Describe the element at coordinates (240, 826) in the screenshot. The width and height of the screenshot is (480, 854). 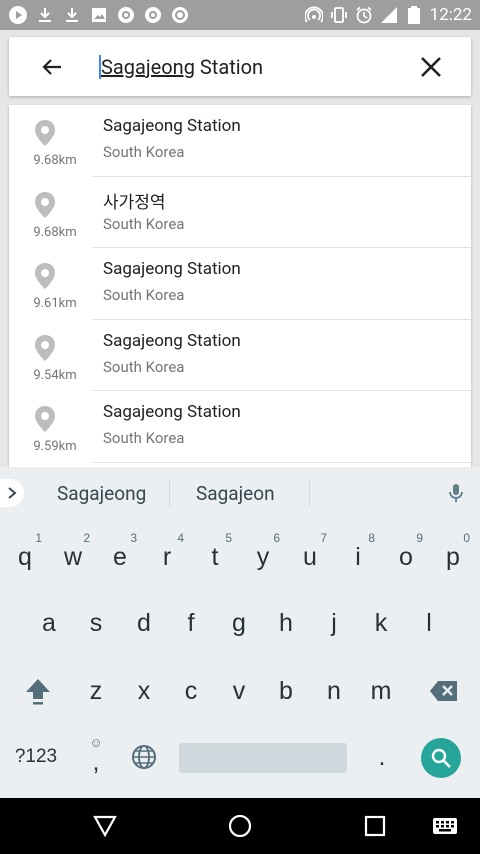
I see `nav-home-button` at that location.